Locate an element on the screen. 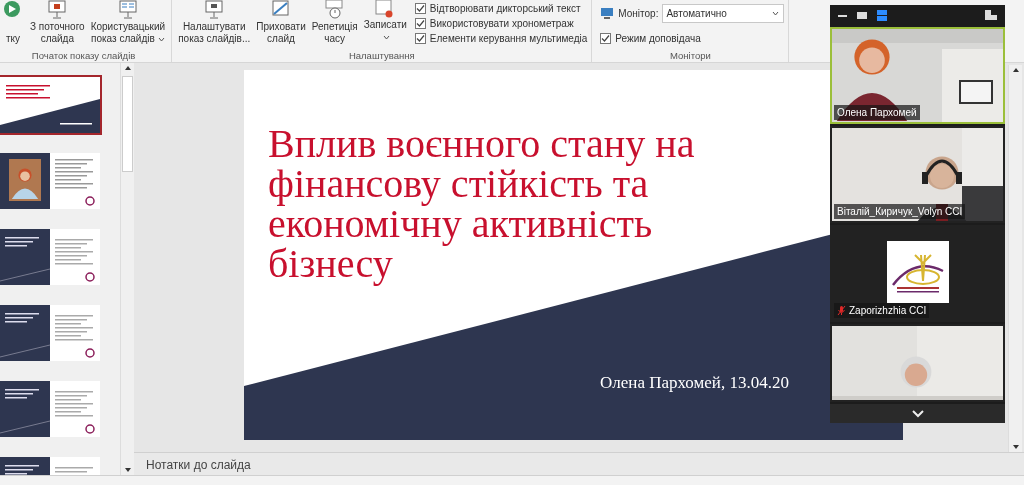 Image resolution: width=1024 pixels, height=485 pixels. monitor-dropdown: Автоматично is located at coordinates (723, 13).